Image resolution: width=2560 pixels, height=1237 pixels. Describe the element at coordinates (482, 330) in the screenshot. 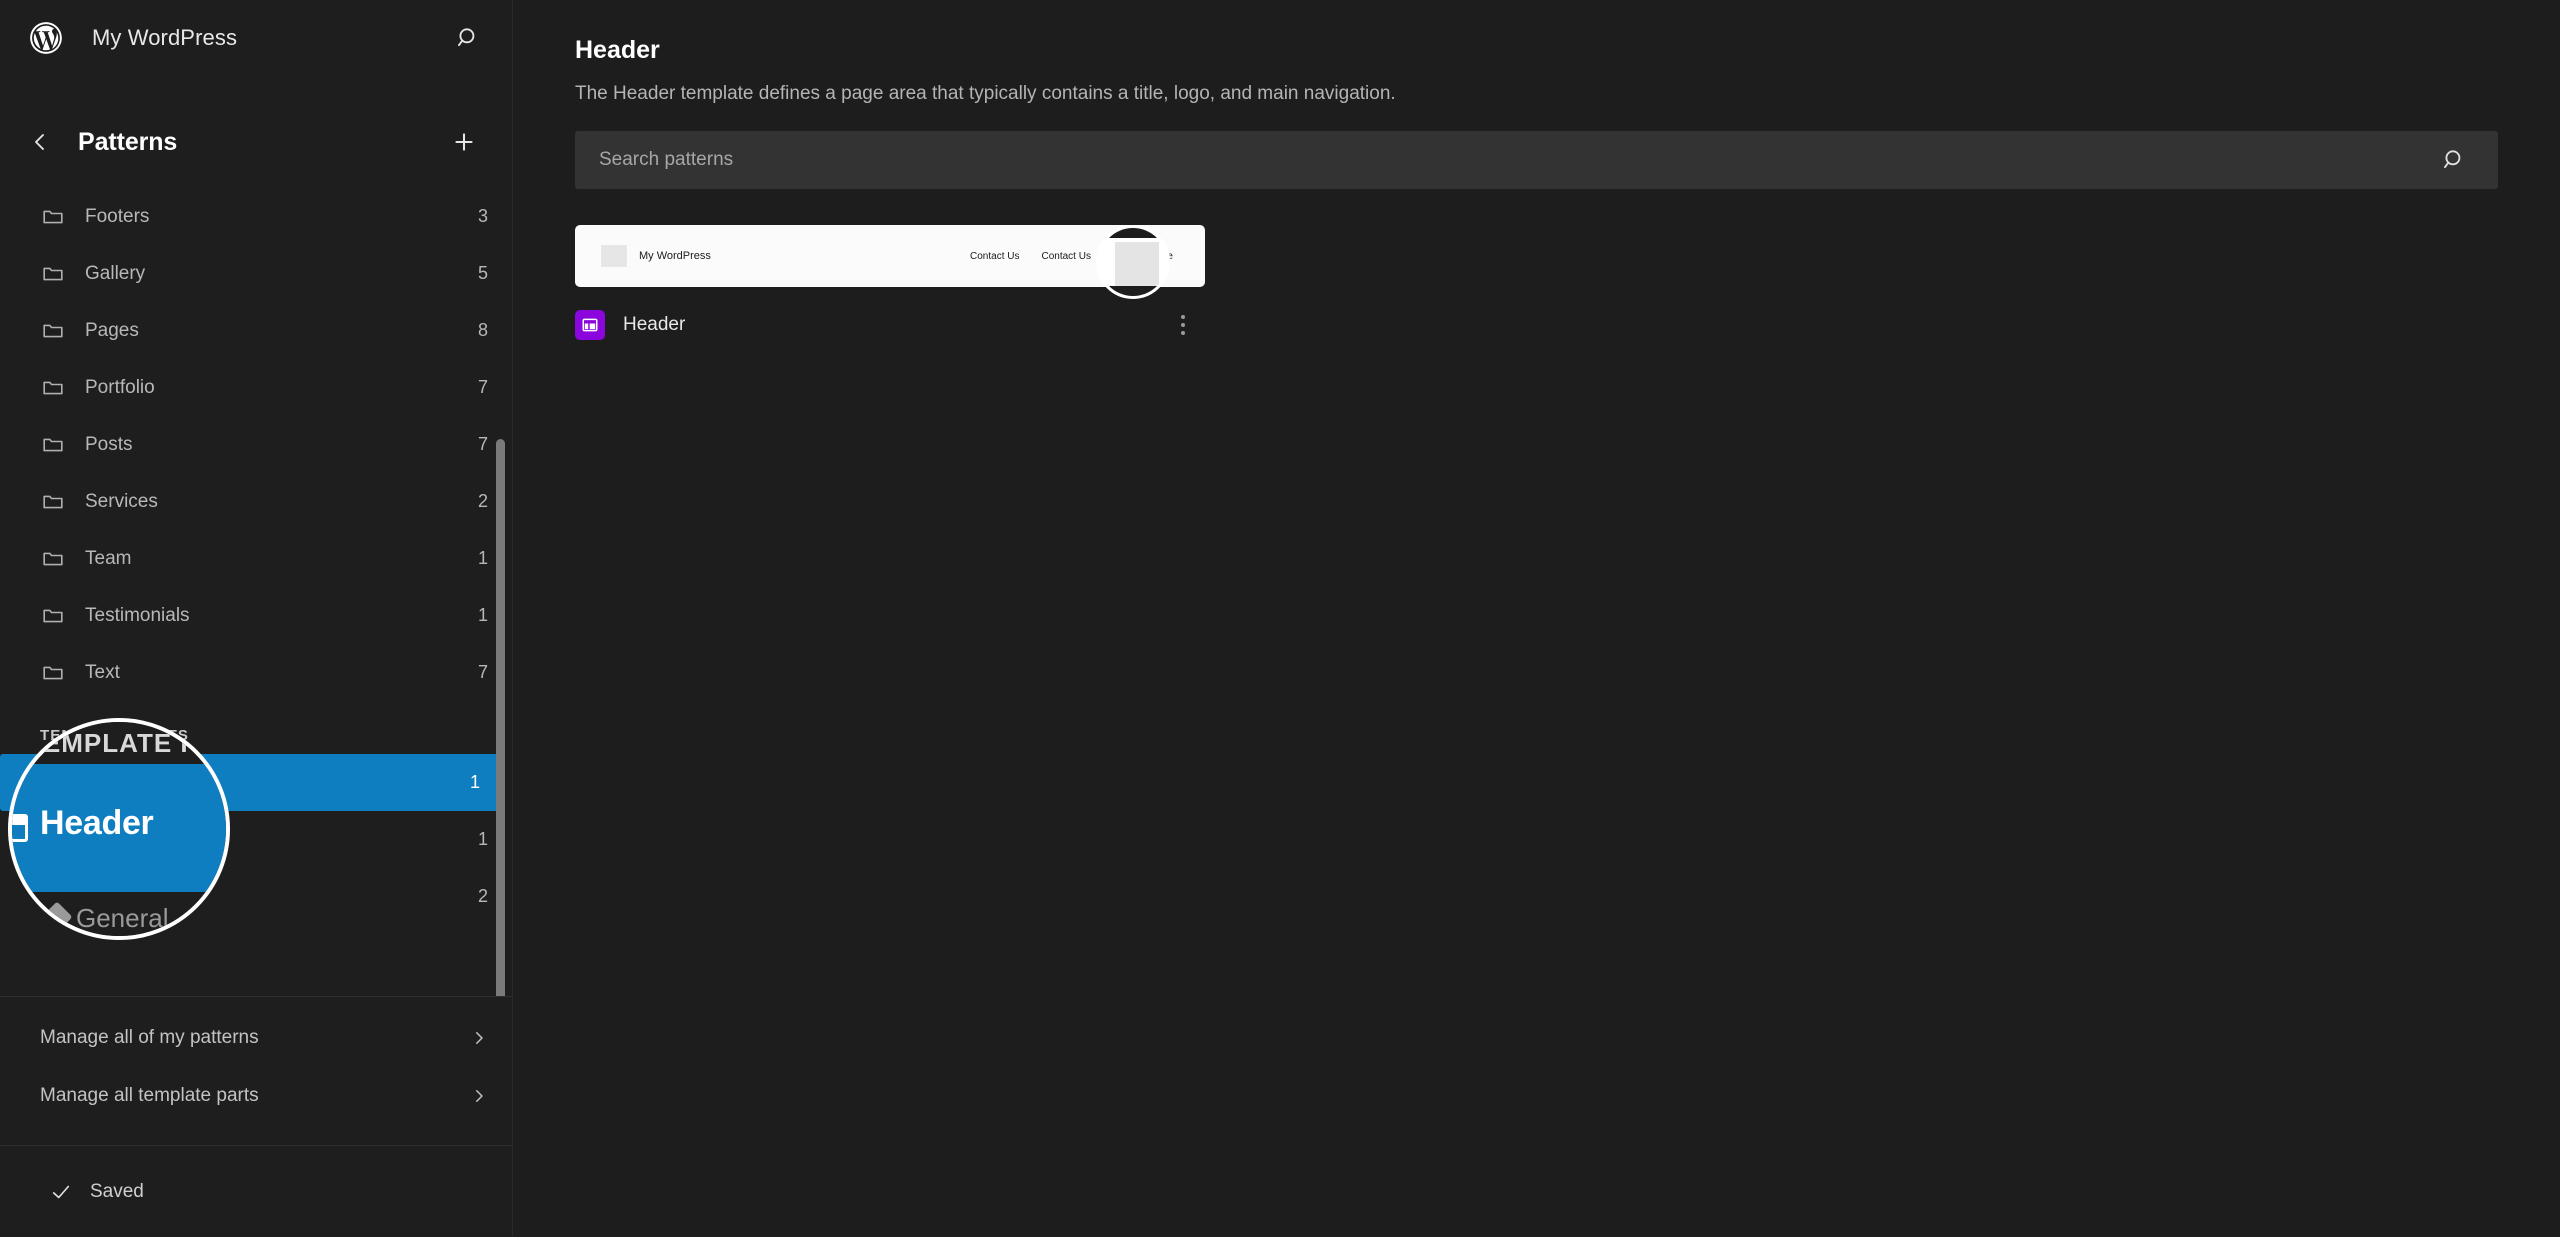

I see `sidebar-item-count: 8` at that location.